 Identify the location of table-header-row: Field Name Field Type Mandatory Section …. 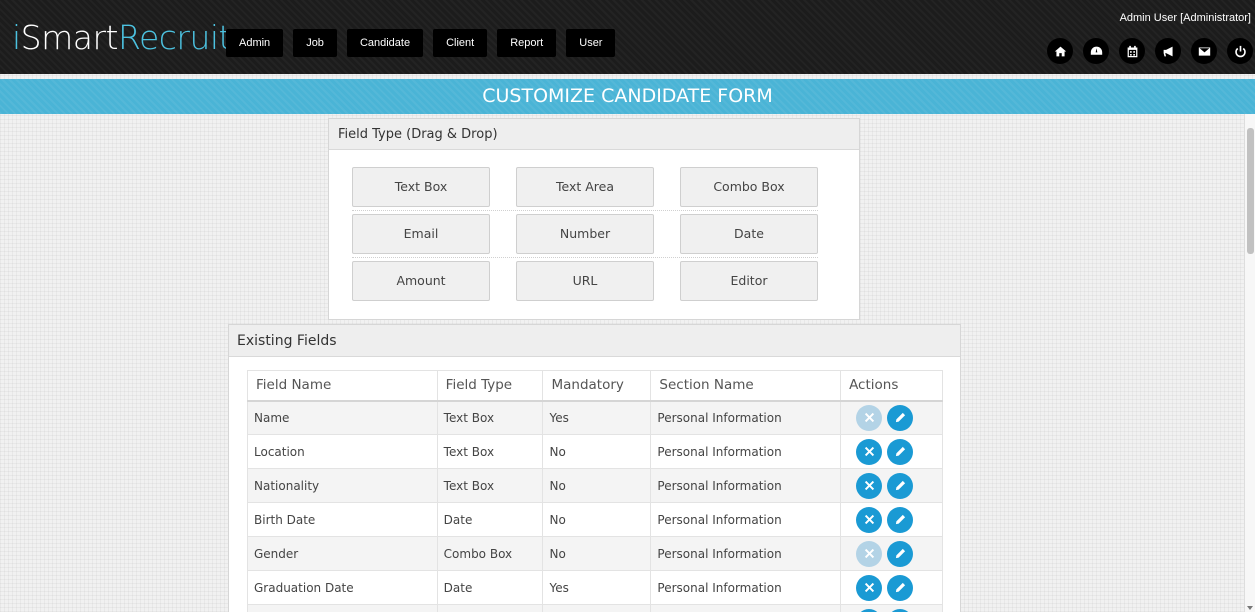
(595, 386).